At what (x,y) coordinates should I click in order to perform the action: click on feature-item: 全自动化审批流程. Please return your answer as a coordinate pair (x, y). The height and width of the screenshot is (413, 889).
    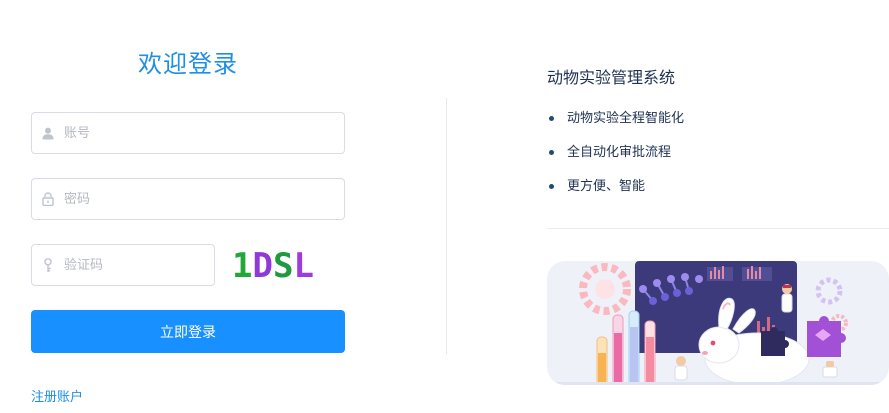
    Looking at the image, I should click on (615, 159).